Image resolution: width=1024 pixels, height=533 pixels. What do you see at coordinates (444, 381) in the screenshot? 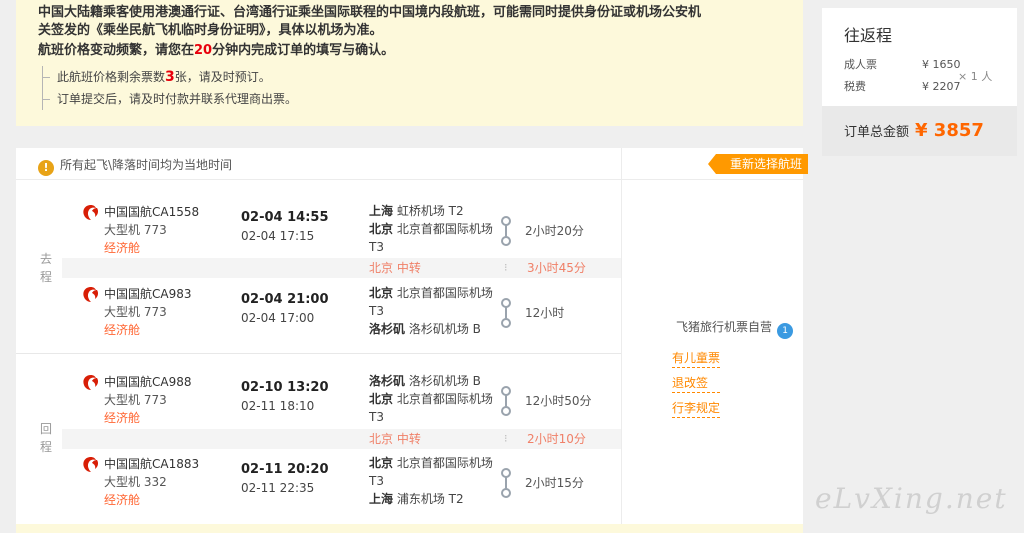
I see `origin-airport-name: 洛杉矶机场 B` at bounding box center [444, 381].